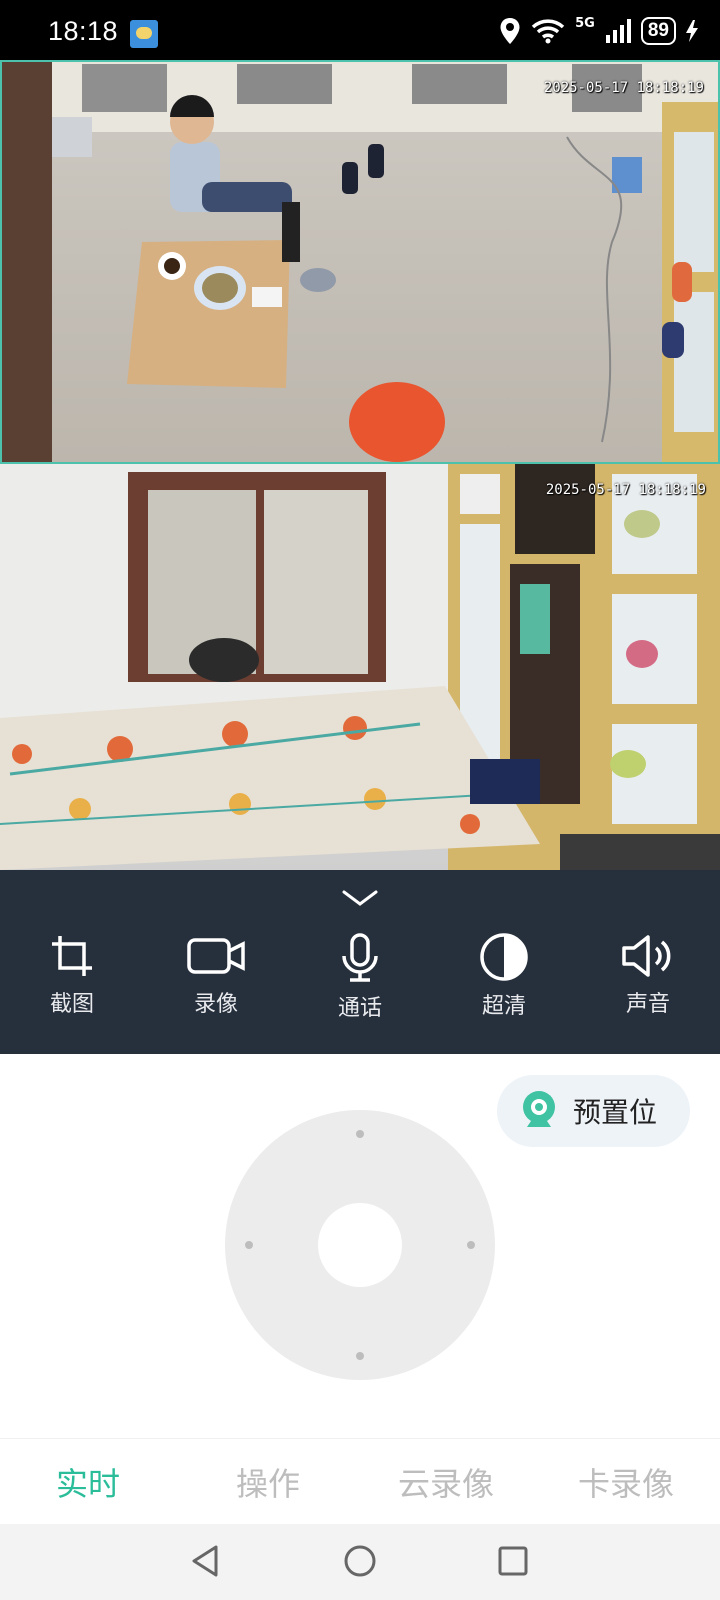 Image resolution: width=720 pixels, height=1600 pixels. I want to click on sound-button: 声音, so click(648, 975).